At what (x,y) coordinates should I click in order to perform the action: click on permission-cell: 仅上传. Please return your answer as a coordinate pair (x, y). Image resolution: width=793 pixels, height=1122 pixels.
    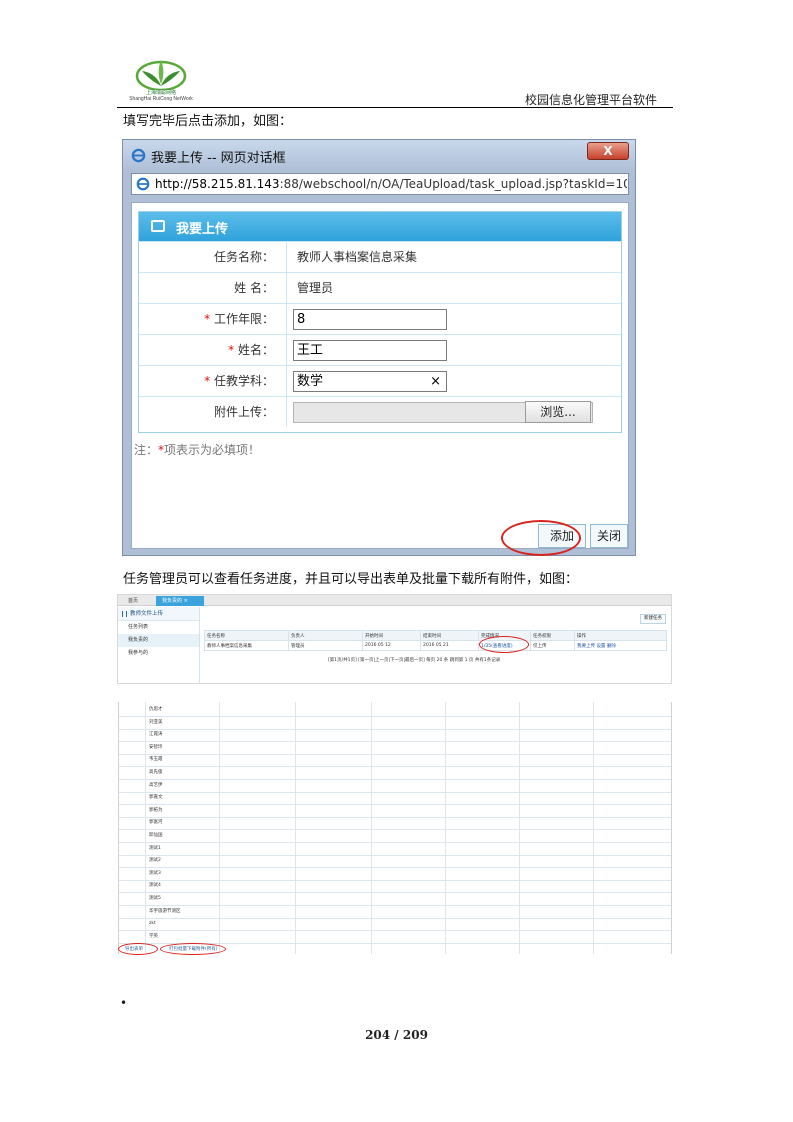
    Looking at the image, I should click on (552, 645).